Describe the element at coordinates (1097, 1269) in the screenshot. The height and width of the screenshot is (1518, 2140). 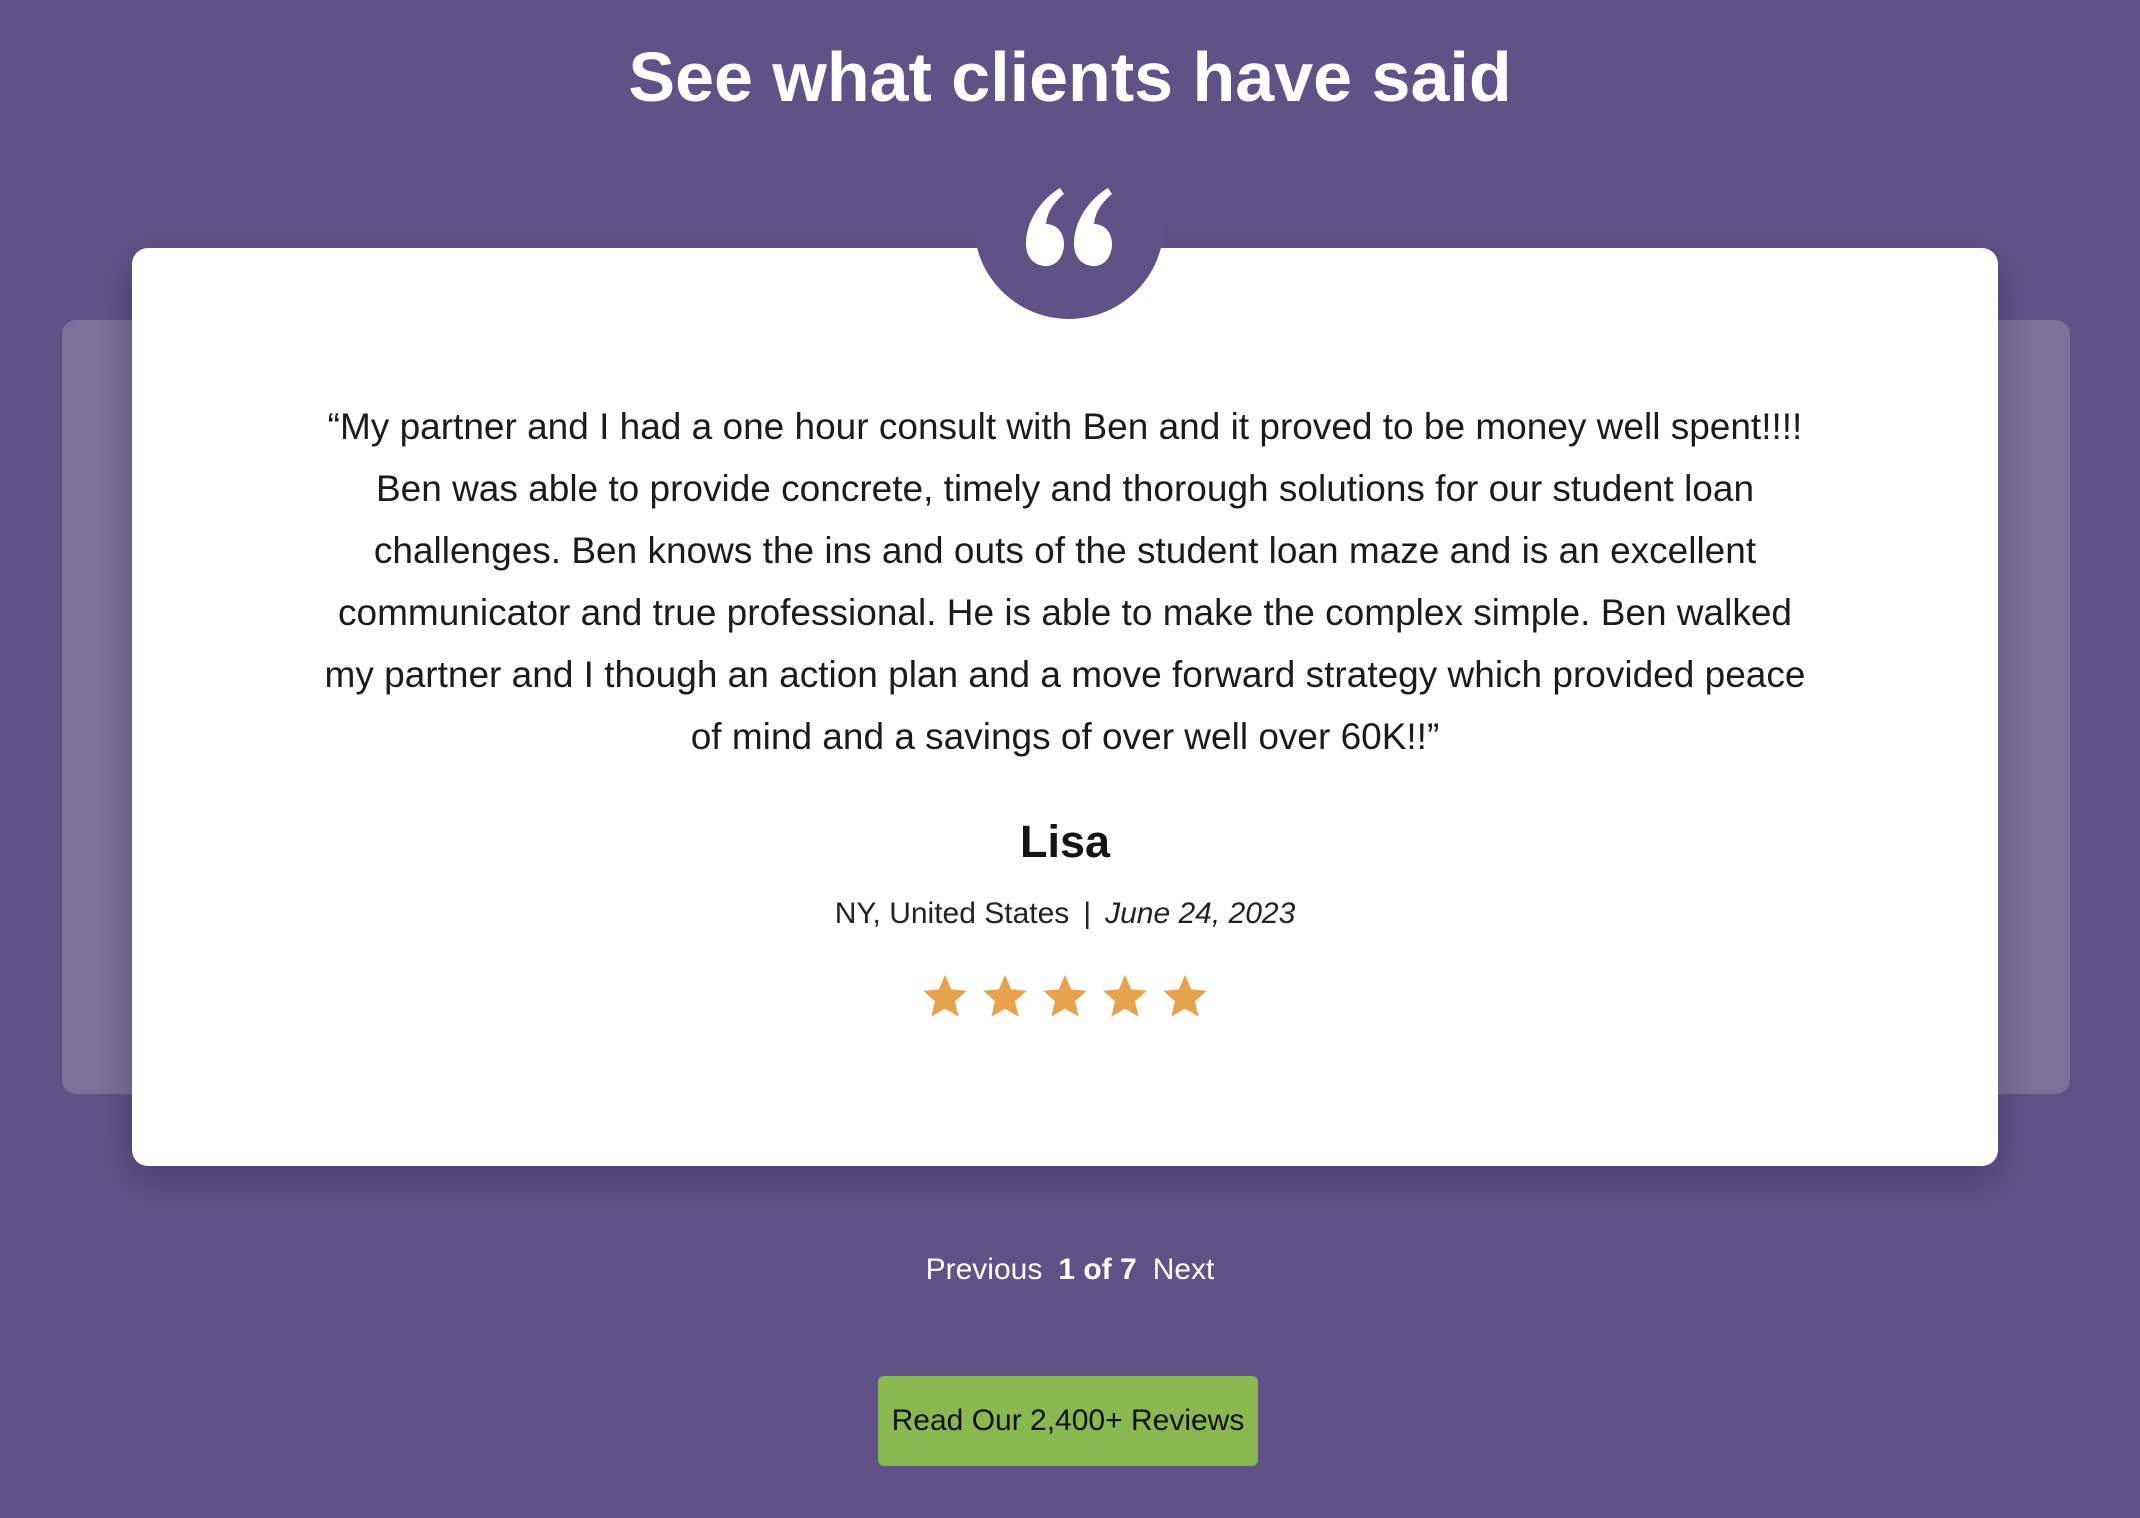
I see `page-indicator: 1 of 7` at that location.